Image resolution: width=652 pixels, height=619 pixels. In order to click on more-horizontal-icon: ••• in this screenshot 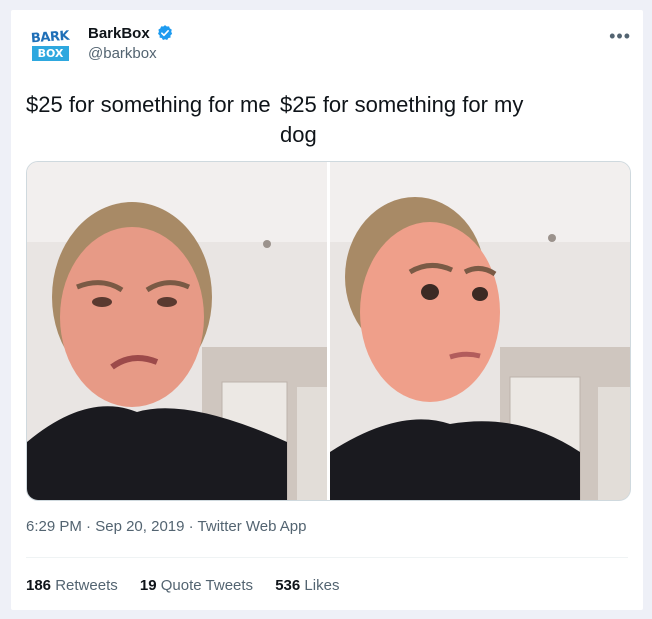, I will do `click(620, 36)`.